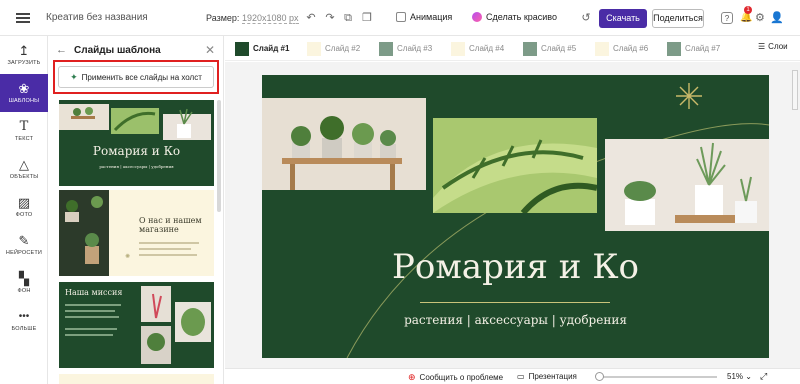  Describe the element at coordinates (24, 101) in the screenshot. I see `nav-label: ШАБЛОНЫ` at that location.